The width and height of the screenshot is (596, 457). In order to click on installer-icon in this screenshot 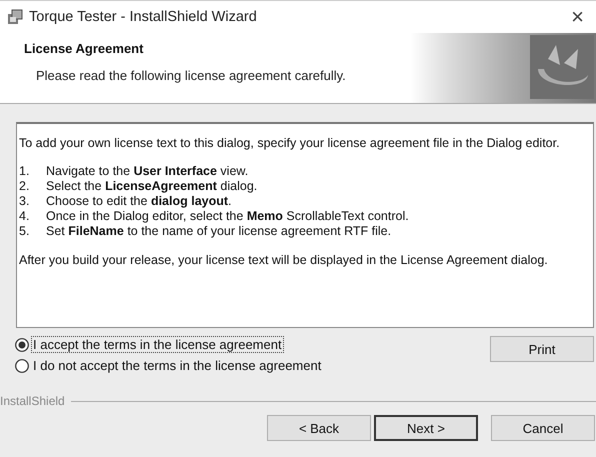, I will do `click(15, 17)`.